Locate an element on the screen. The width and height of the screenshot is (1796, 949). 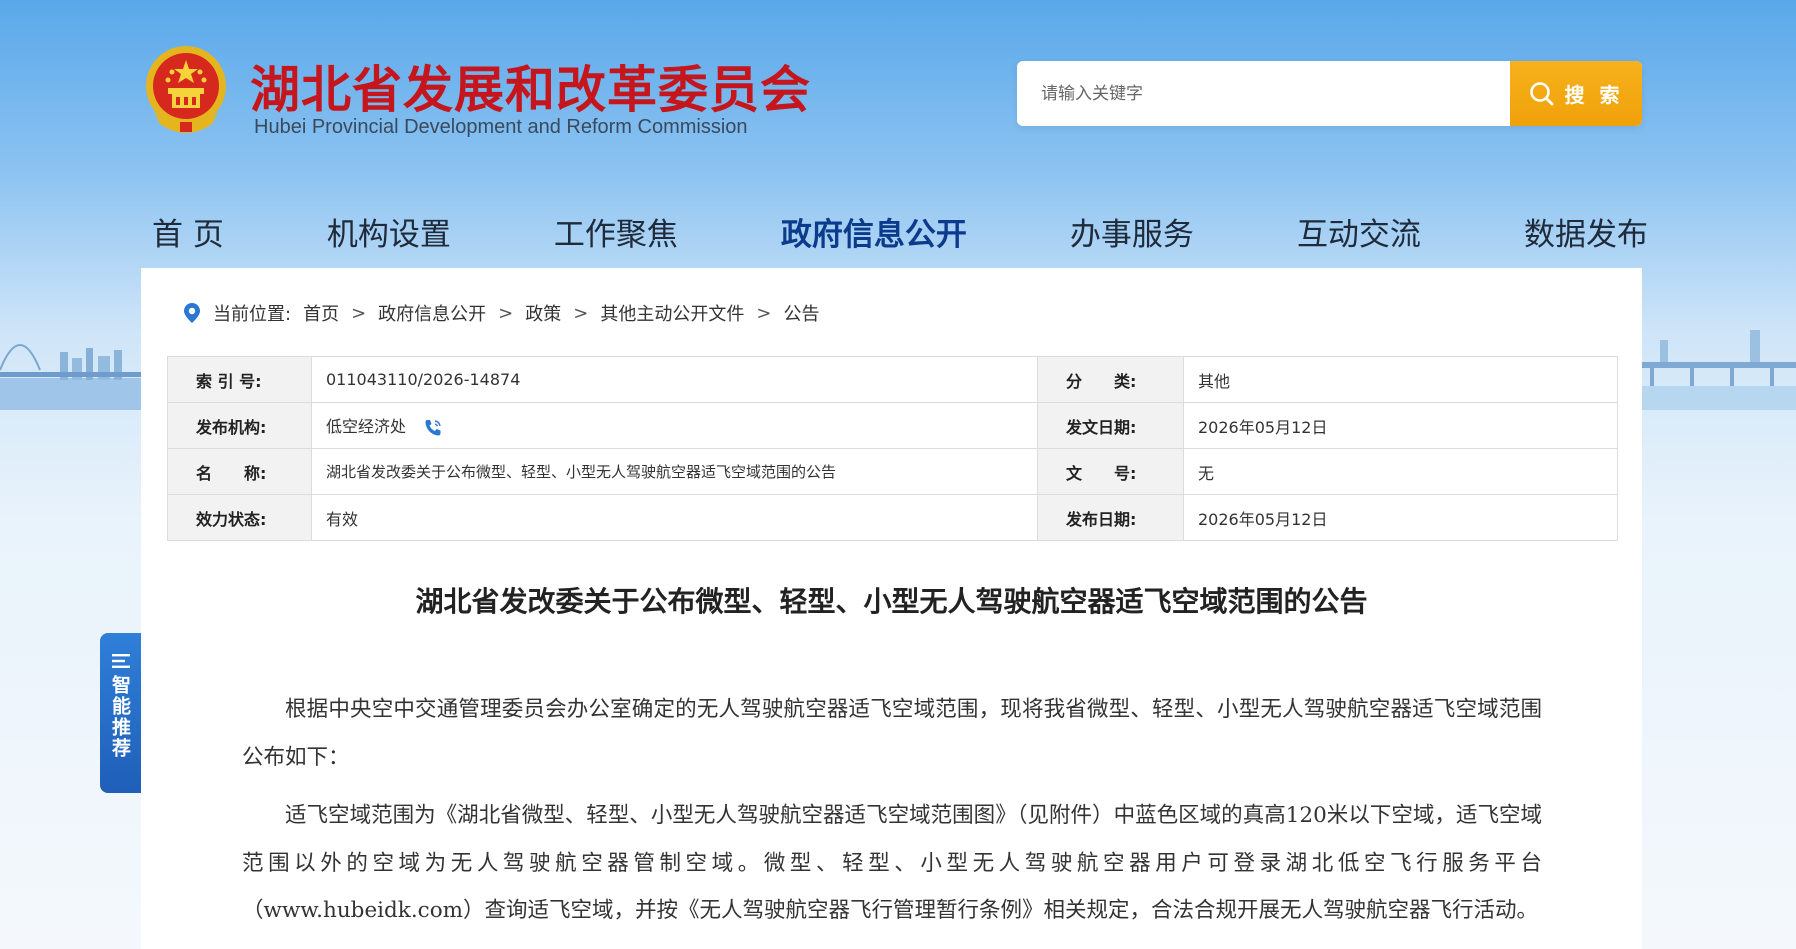
publisher-value: 低空经济处 is located at coordinates (366, 427).